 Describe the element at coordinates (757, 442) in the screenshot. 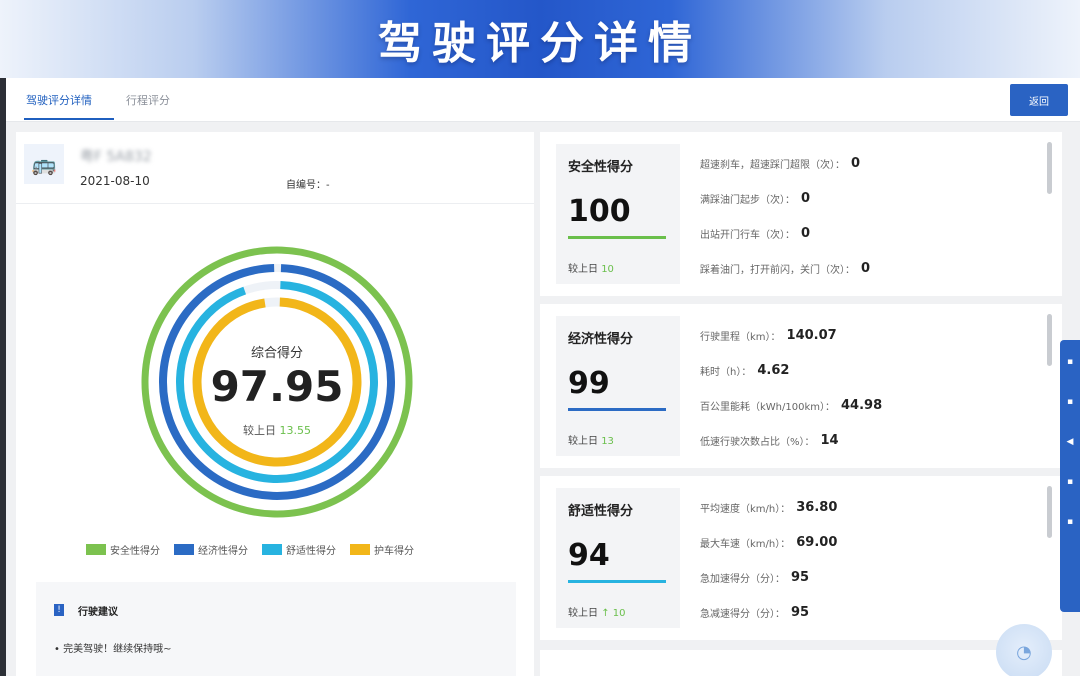

I see `metric-label: 低速行驶次数占比（%）：` at that location.